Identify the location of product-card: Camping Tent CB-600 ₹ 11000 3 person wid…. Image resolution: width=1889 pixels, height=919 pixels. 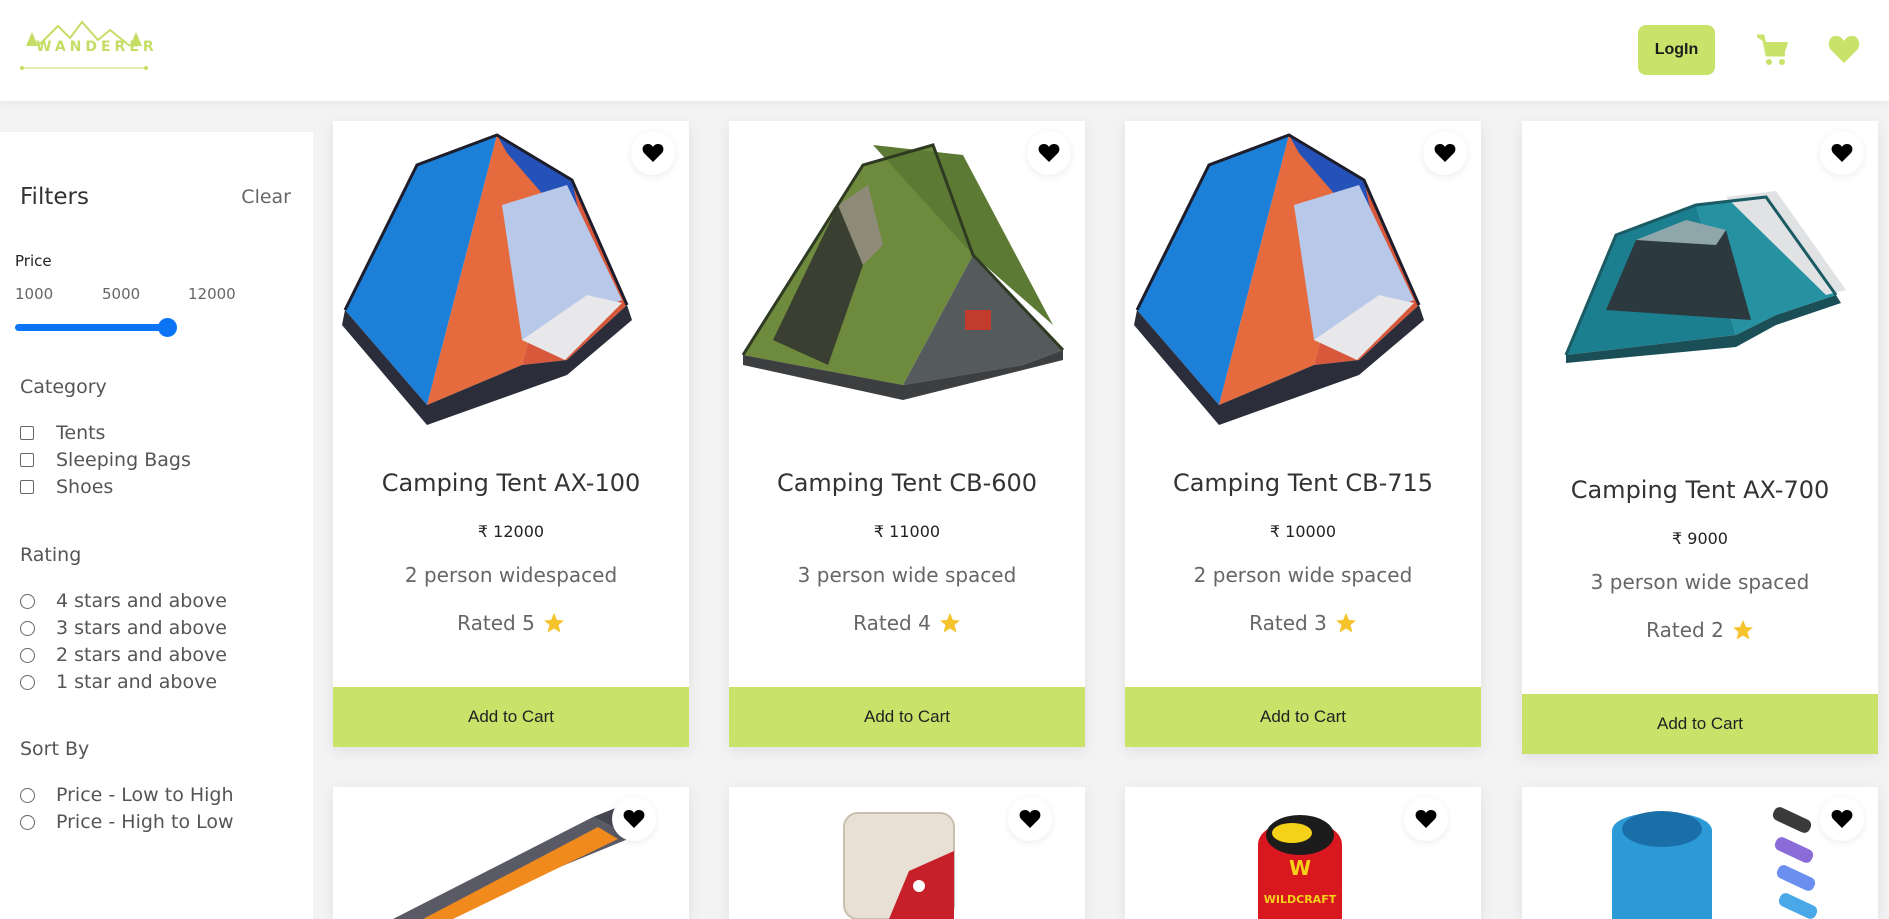
(907, 434).